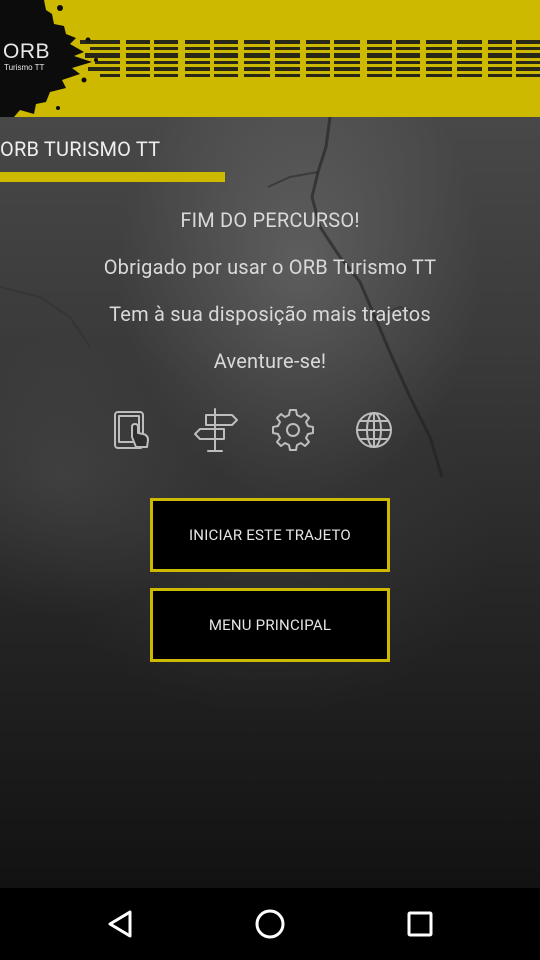 Image resolution: width=540 pixels, height=960 pixels. I want to click on thank-you-message: Obrigado por usar o ORB Turismo TT, so click(270, 267).